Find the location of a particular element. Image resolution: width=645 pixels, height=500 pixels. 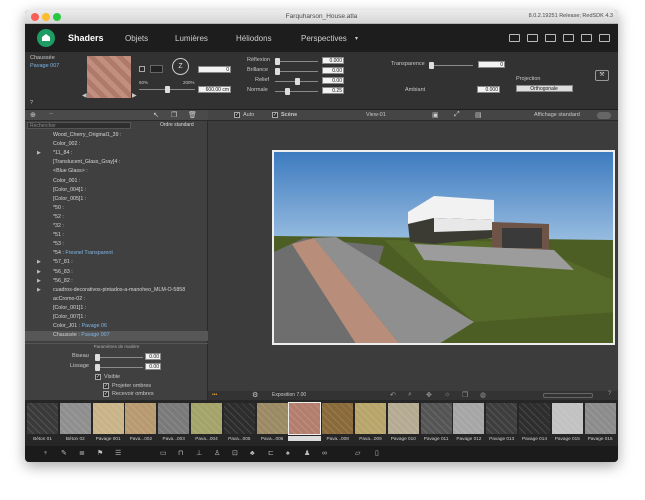

biseau-field: 0.00 is located at coordinates (153, 356).